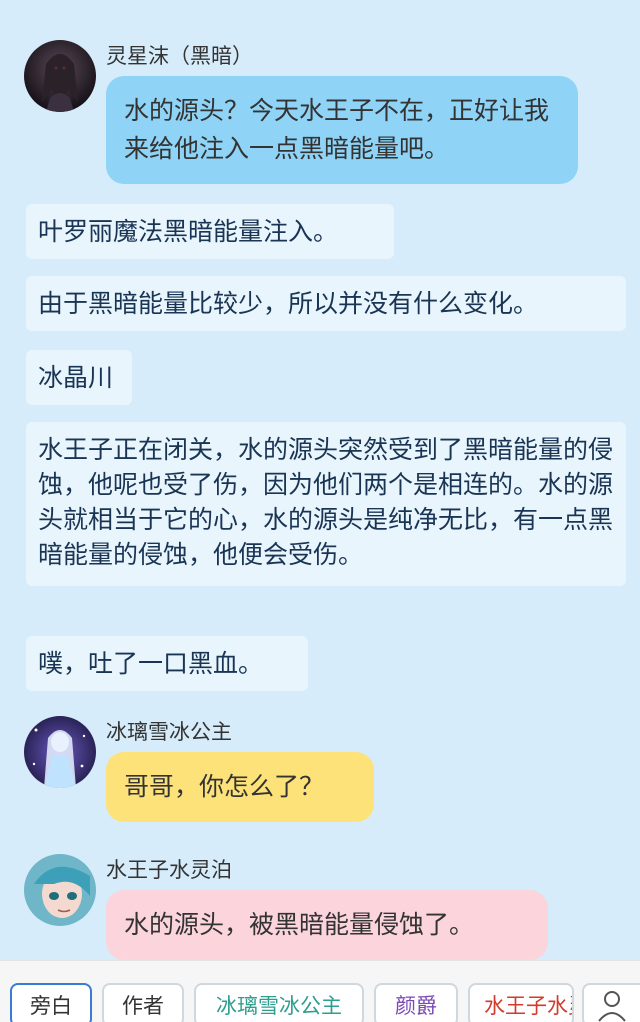 The height and width of the screenshot is (1022, 640). I want to click on tab-author: 作者, so click(143, 1002).